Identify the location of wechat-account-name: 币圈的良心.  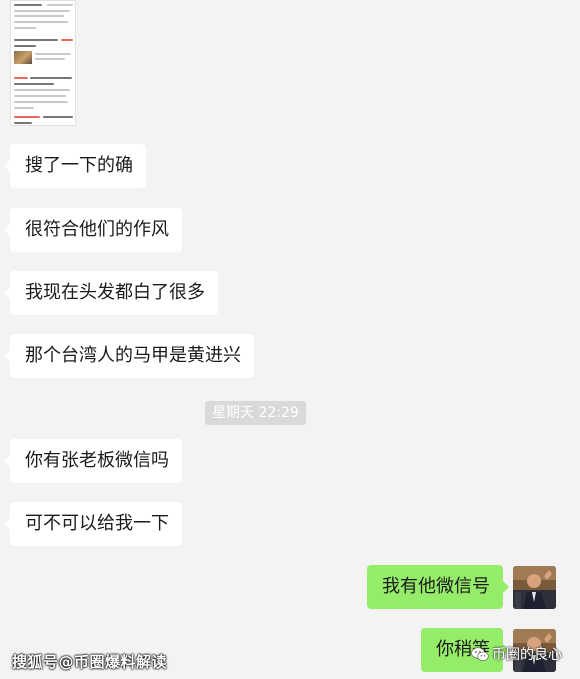
(527, 655).